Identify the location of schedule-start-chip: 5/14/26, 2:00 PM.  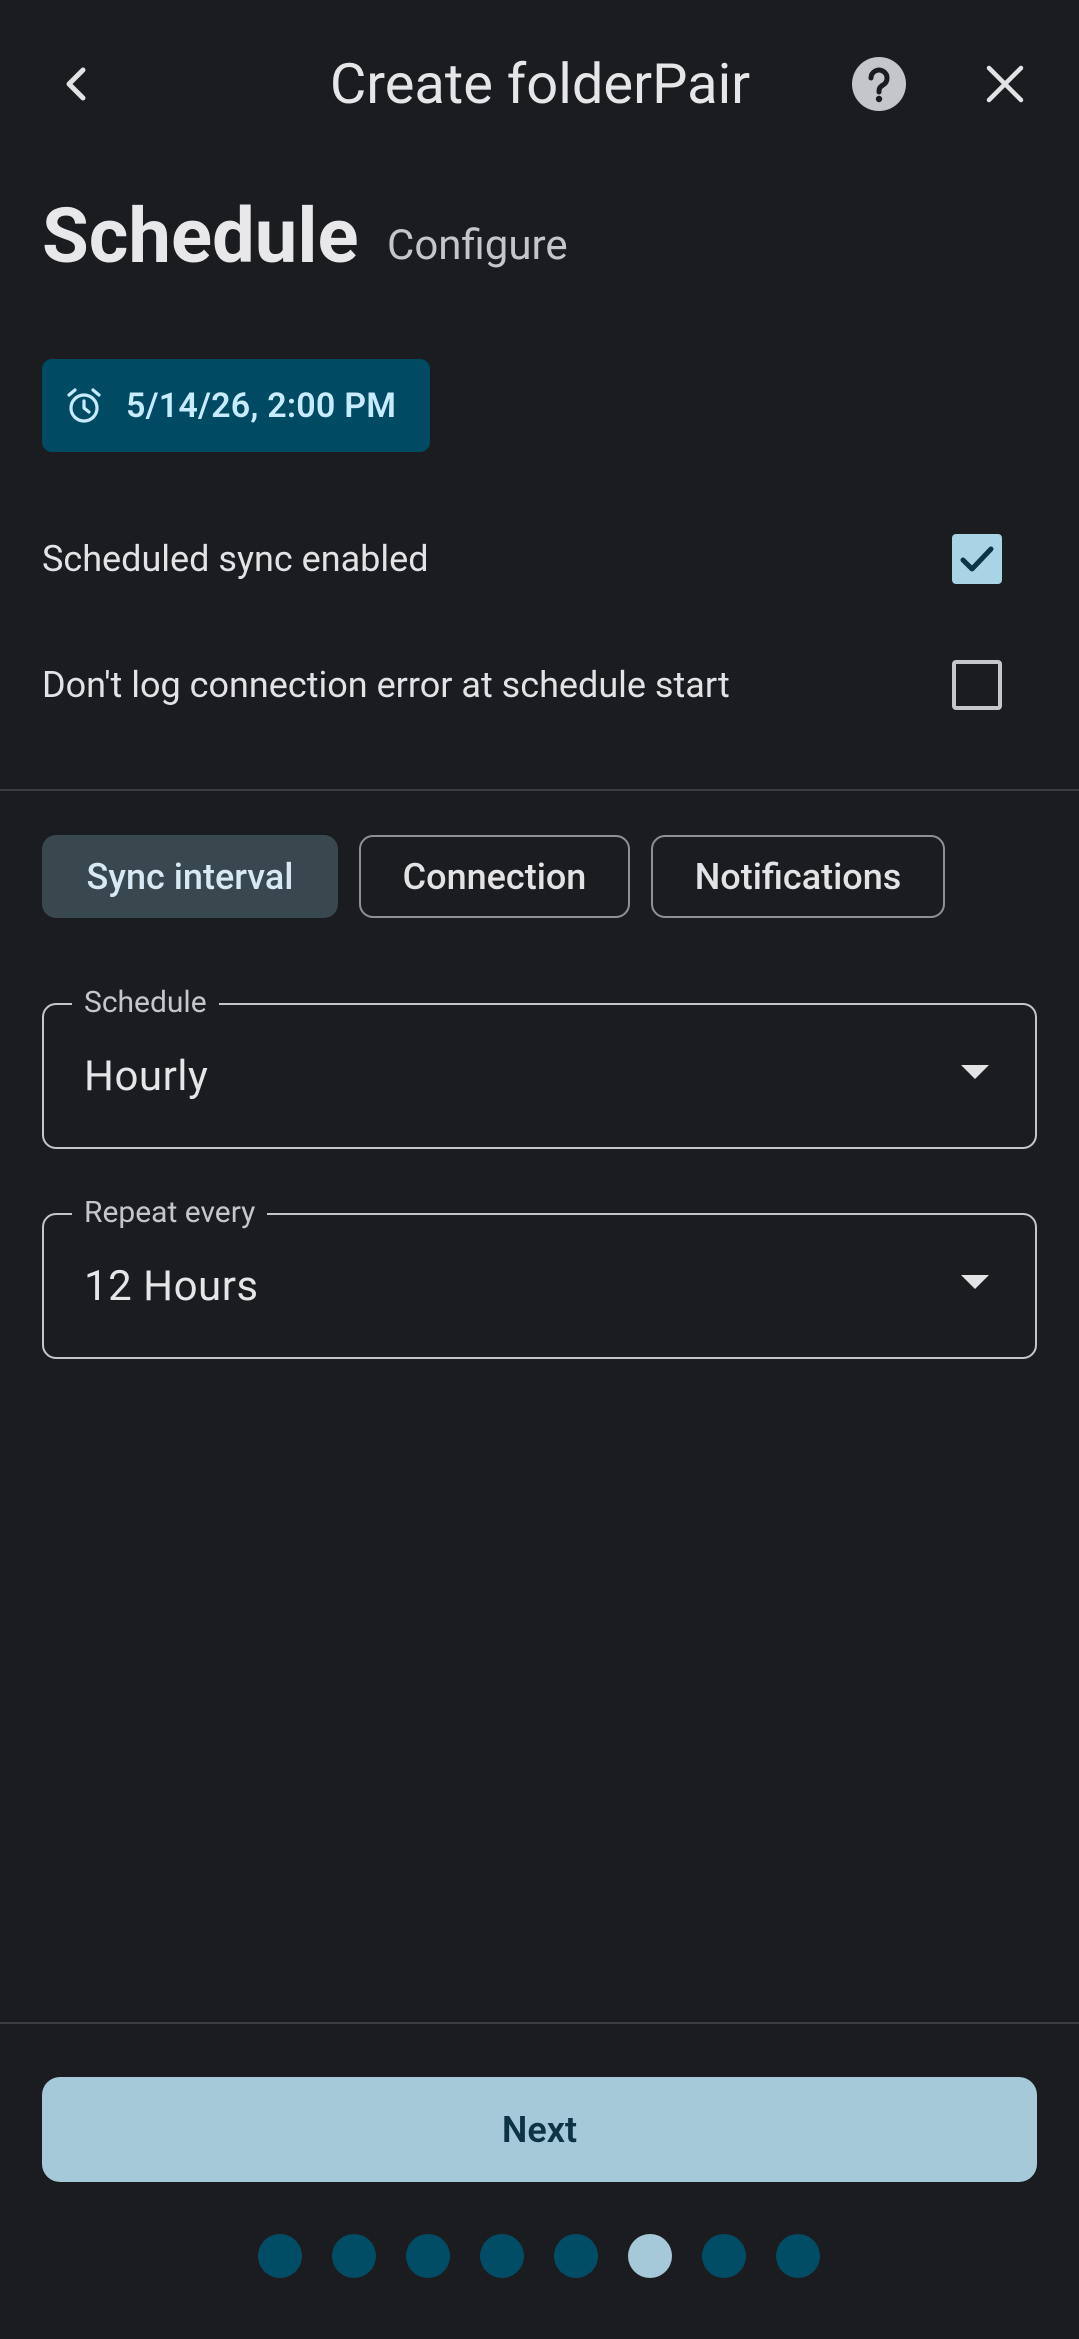
(236, 405).